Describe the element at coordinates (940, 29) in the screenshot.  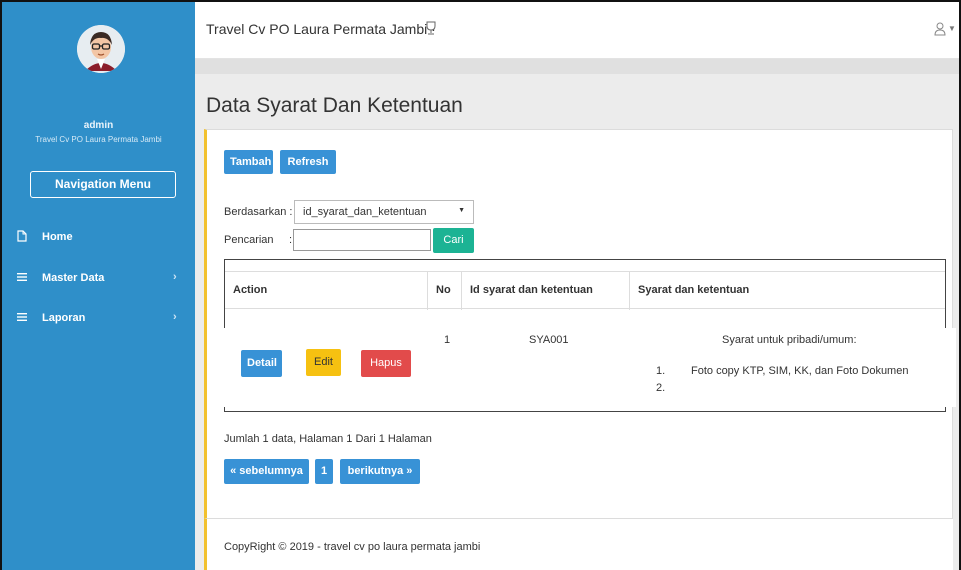
I see `user-icon` at that location.